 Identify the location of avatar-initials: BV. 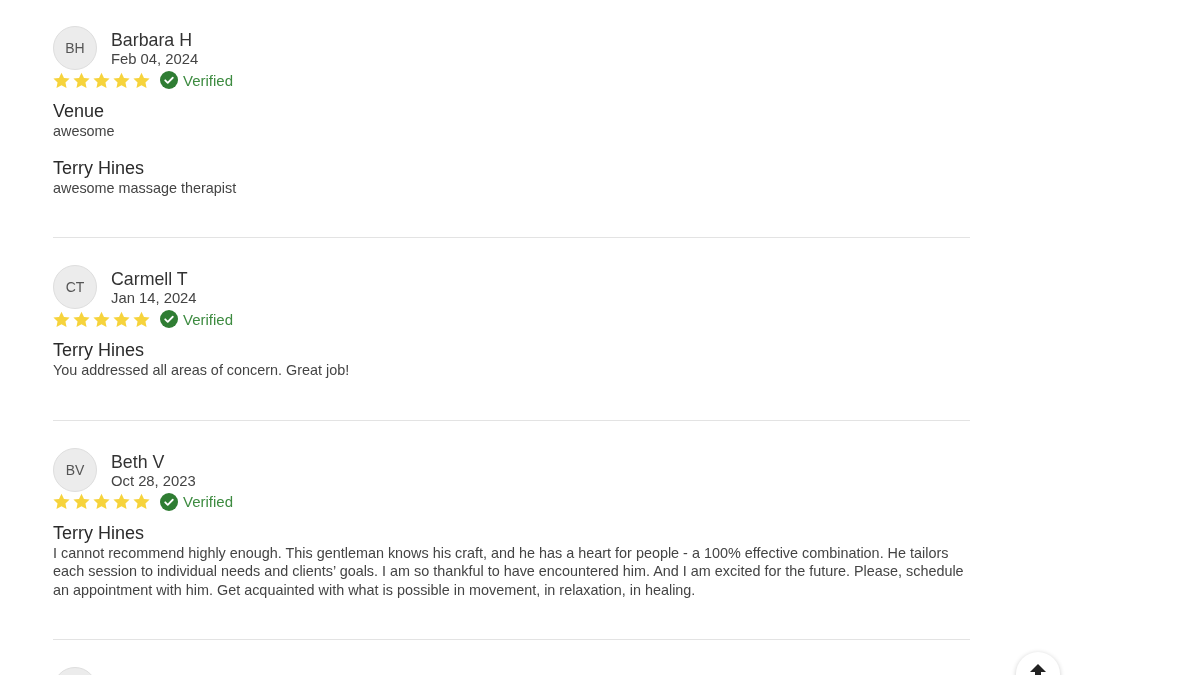
(75, 469).